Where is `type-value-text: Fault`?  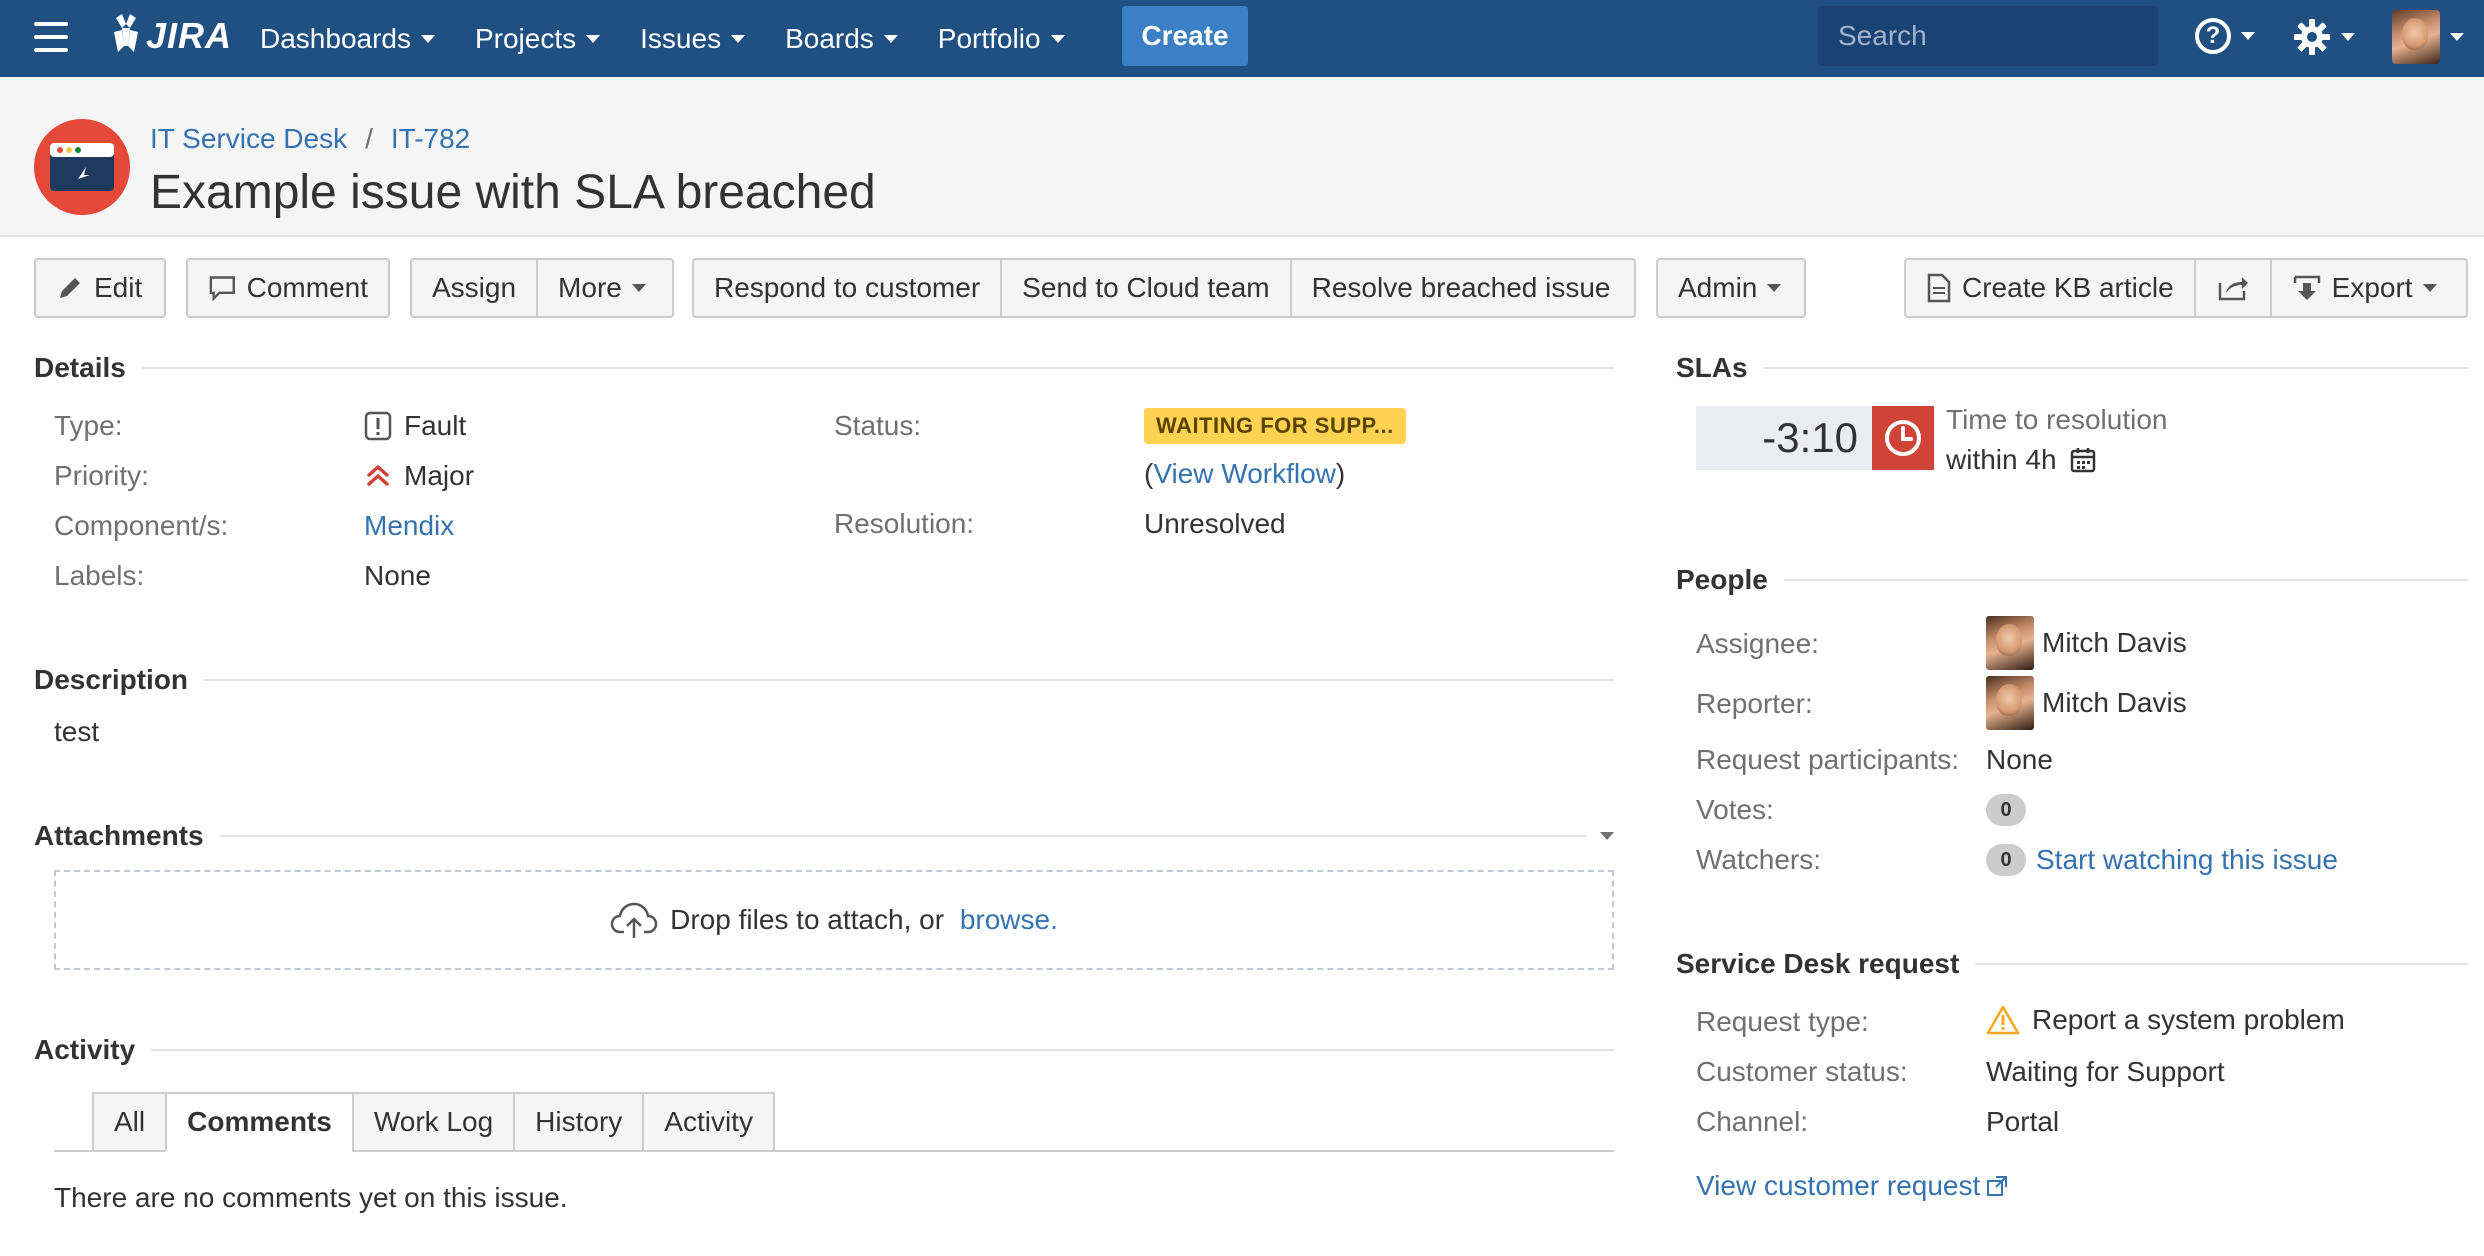 type-value-text: Fault is located at coordinates (435, 425).